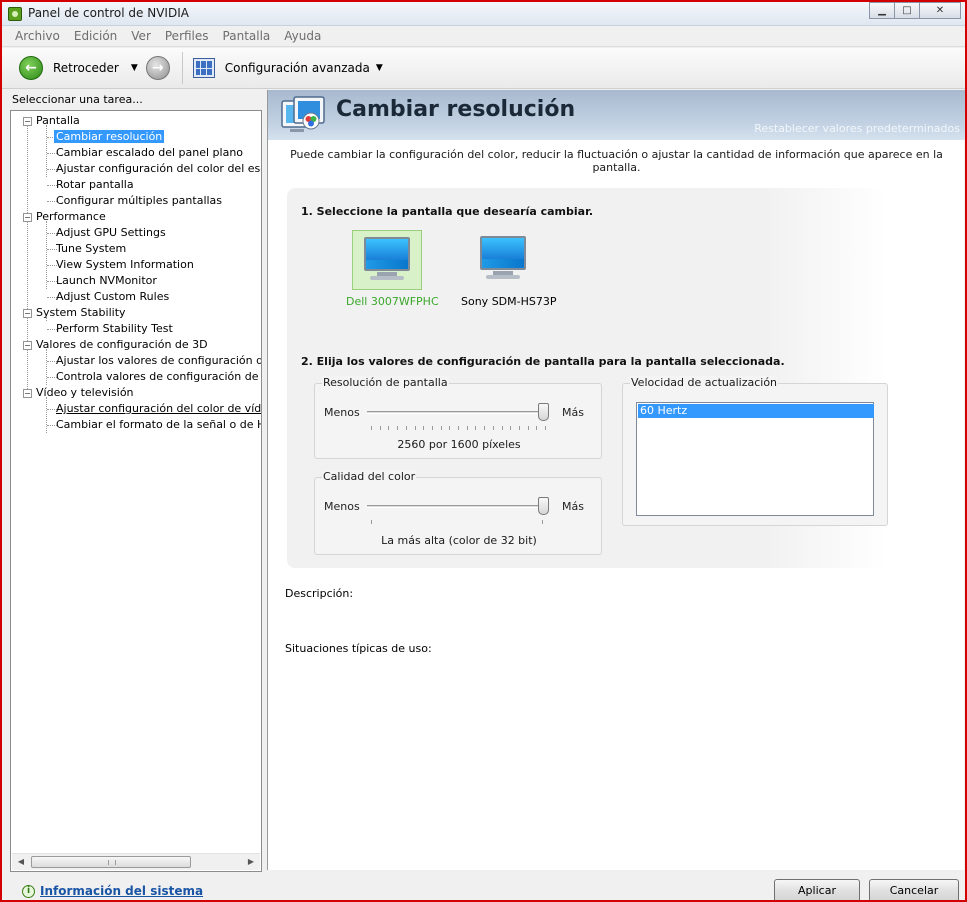 The height and width of the screenshot is (902, 967). I want to click on refresh-rate-group-title: Velocidad de actualización, so click(704, 382).